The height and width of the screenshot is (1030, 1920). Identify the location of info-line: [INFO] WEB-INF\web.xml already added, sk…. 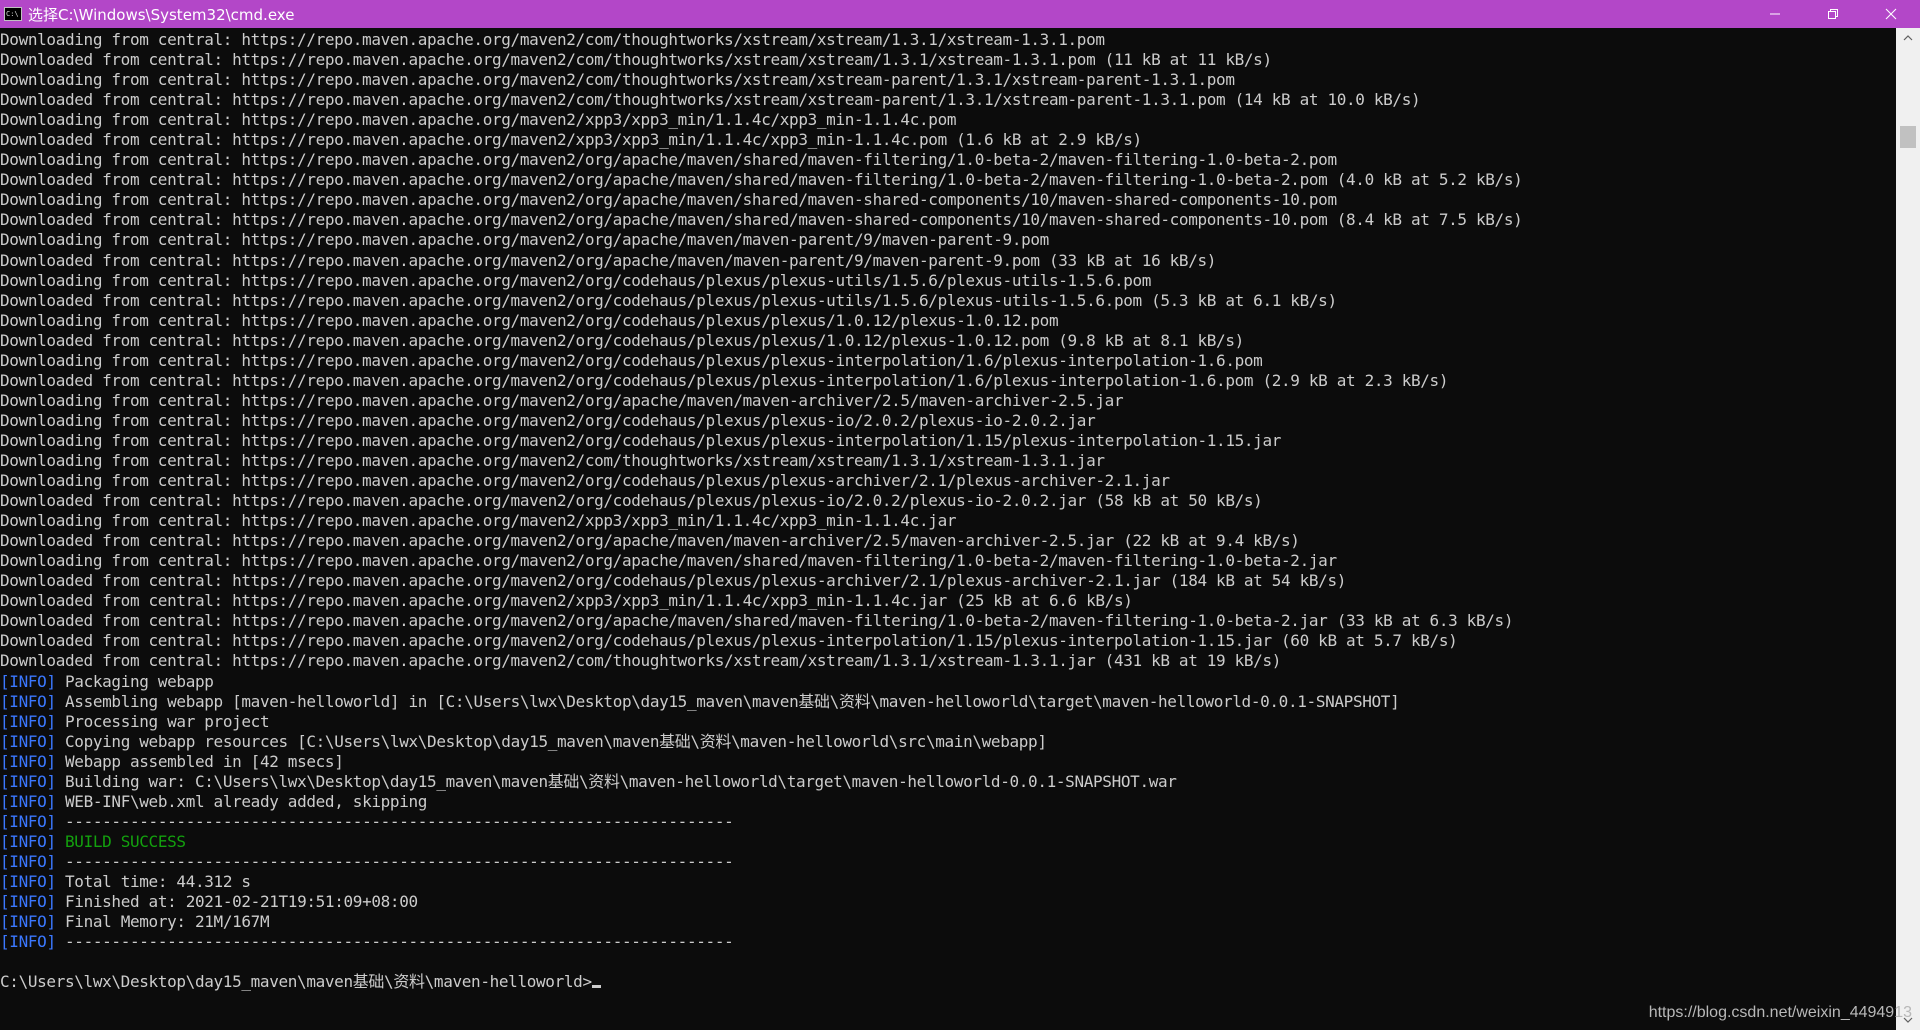
(948, 802).